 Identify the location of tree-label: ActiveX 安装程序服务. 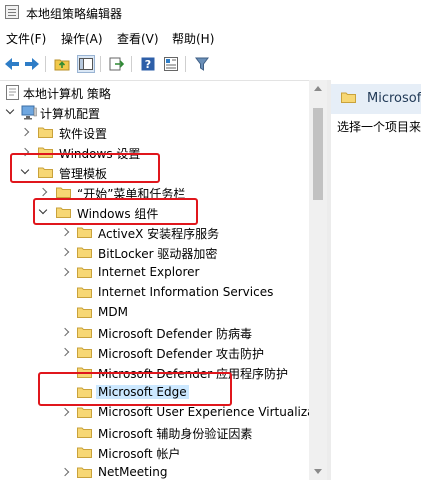
(159, 234).